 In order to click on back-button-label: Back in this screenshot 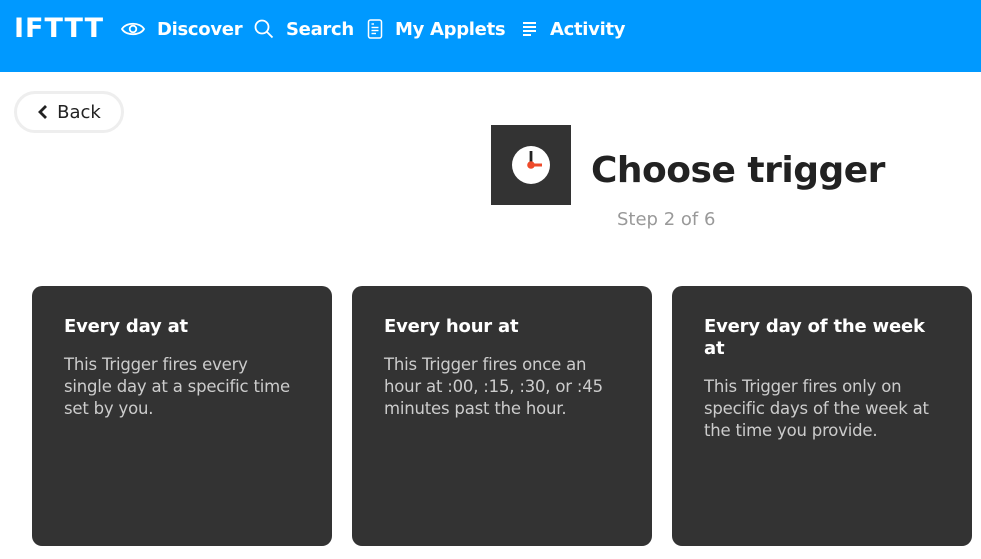, I will do `click(79, 112)`.